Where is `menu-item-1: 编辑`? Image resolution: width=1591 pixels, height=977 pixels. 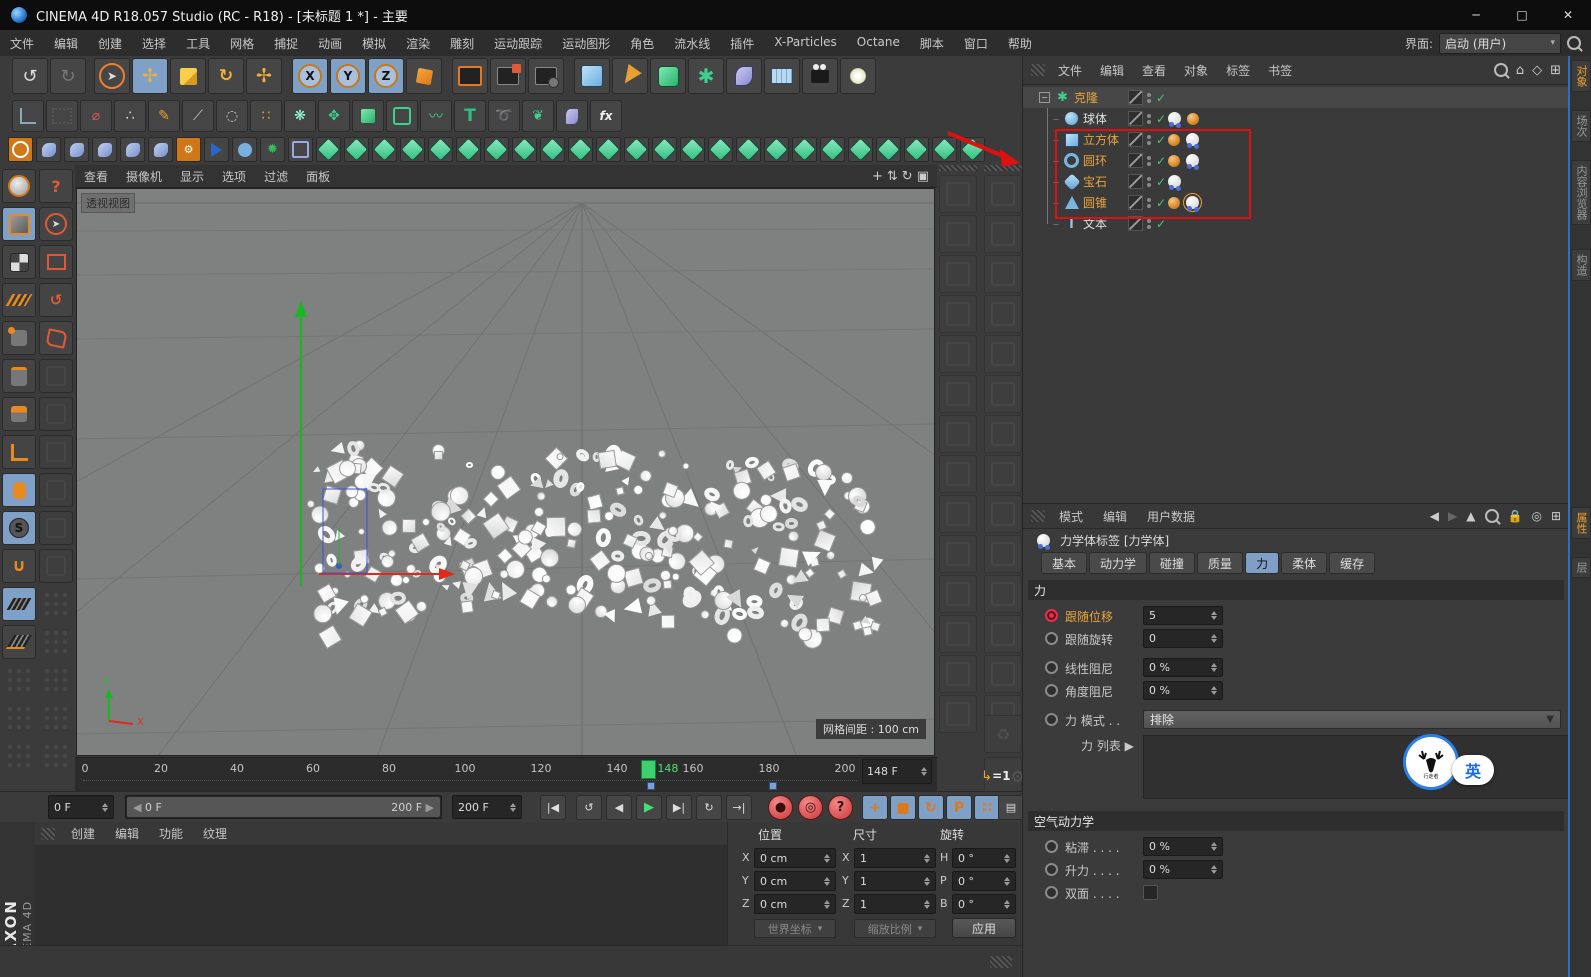
menu-item-1: 编辑 is located at coordinates (66, 43).